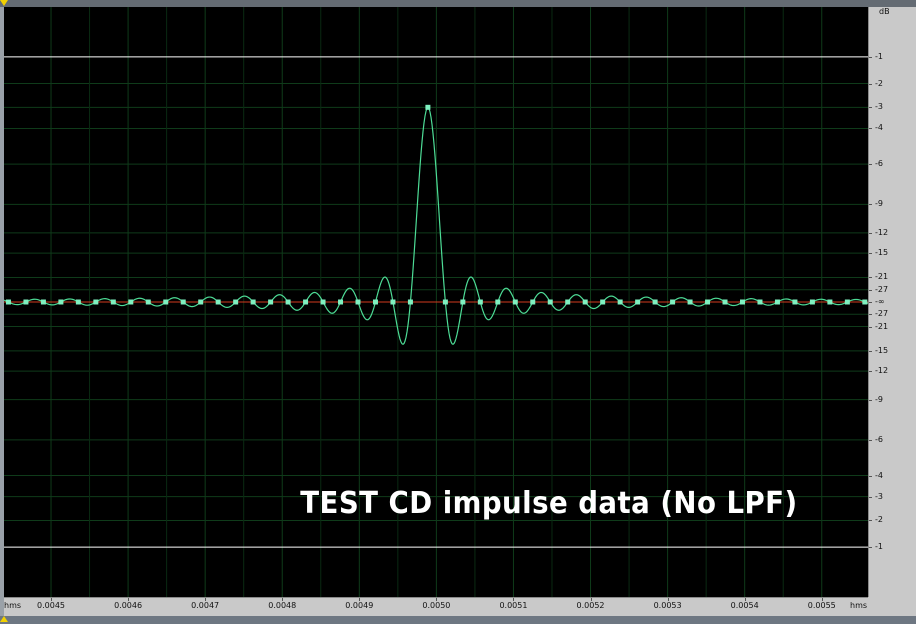 Image resolution: width=916 pixels, height=624 pixels. Describe the element at coordinates (821, 605) in the screenshot. I see `x-tick-label: 0.0055` at that location.